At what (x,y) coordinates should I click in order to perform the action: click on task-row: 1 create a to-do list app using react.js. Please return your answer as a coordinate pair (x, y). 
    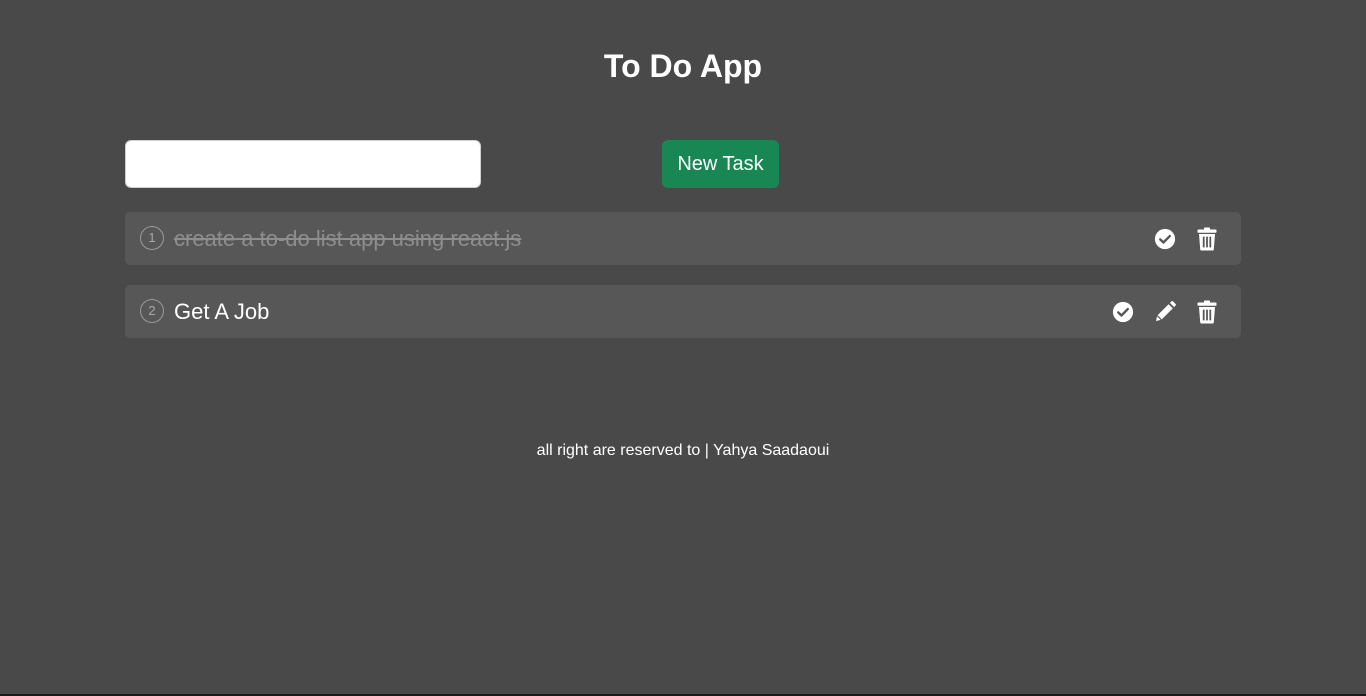
    Looking at the image, I should click on (683, 238).